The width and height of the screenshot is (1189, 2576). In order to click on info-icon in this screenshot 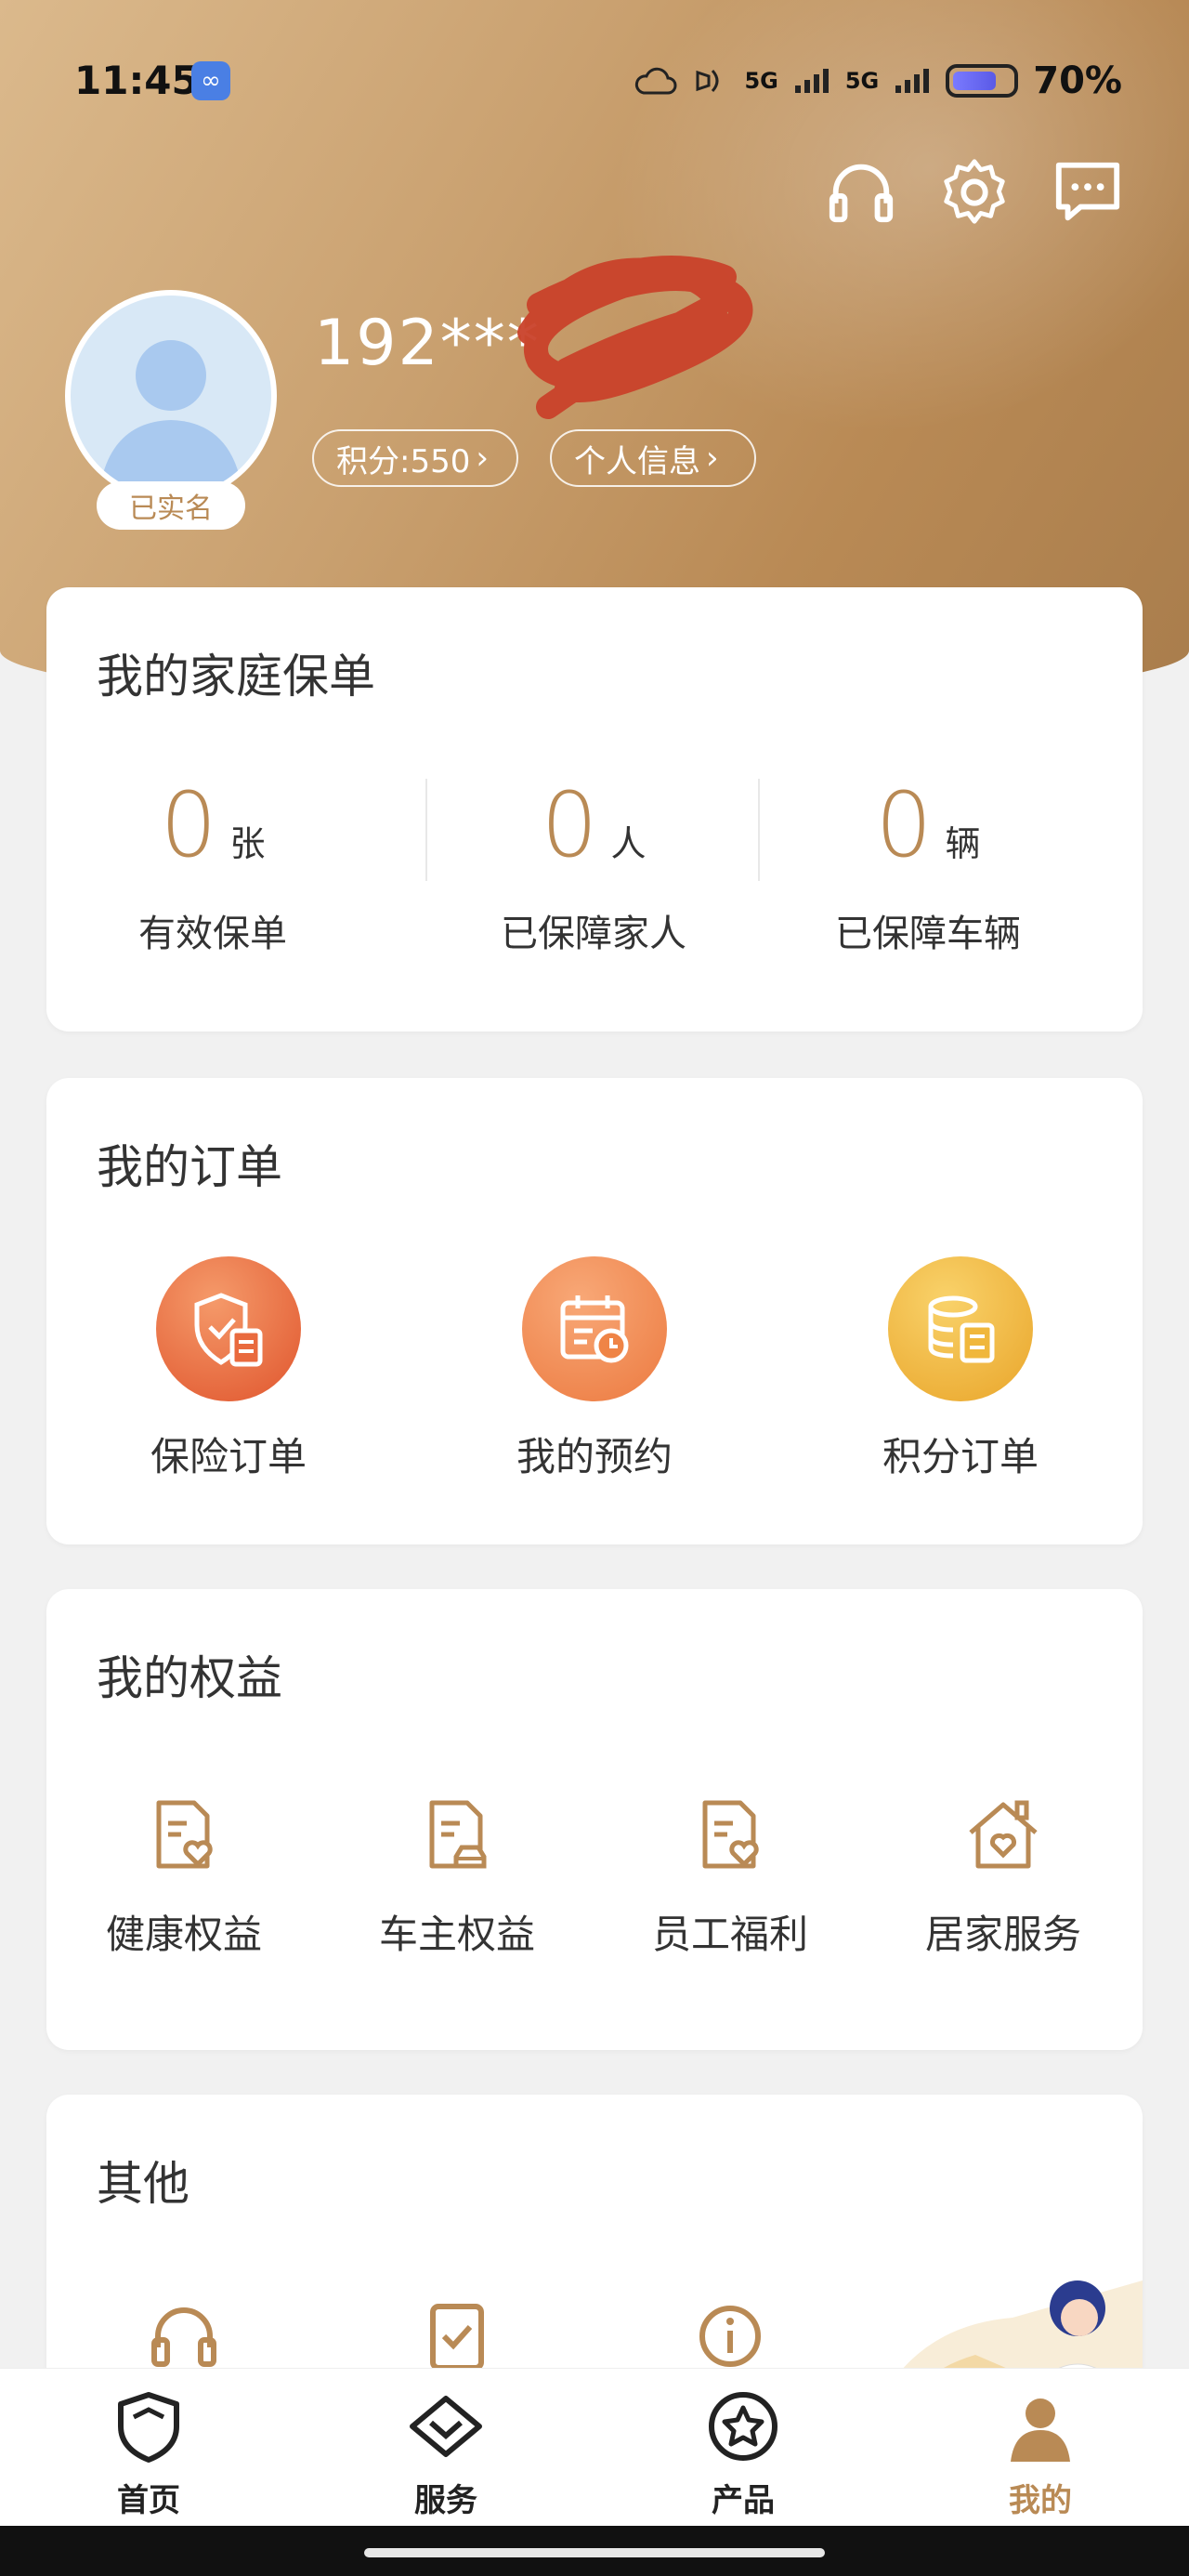, I will do `click(730, 2336)`.